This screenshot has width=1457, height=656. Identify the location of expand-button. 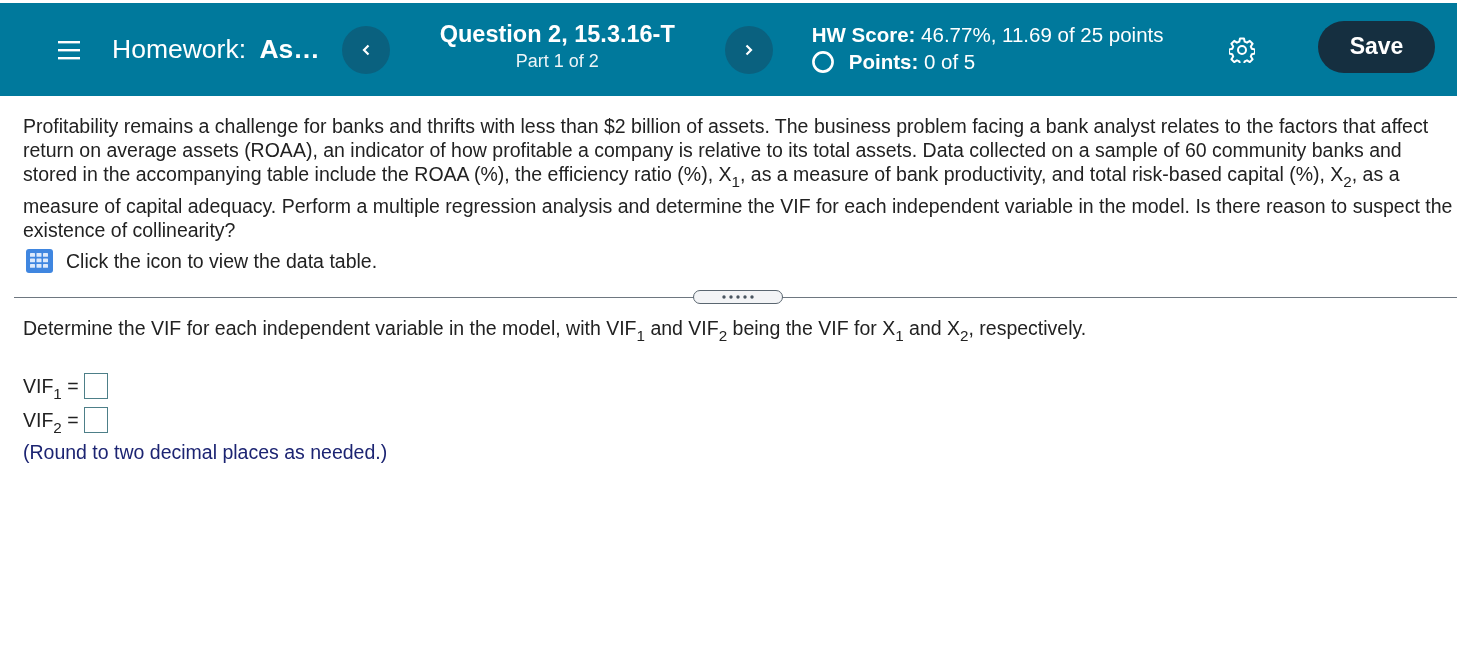
(738, 297).